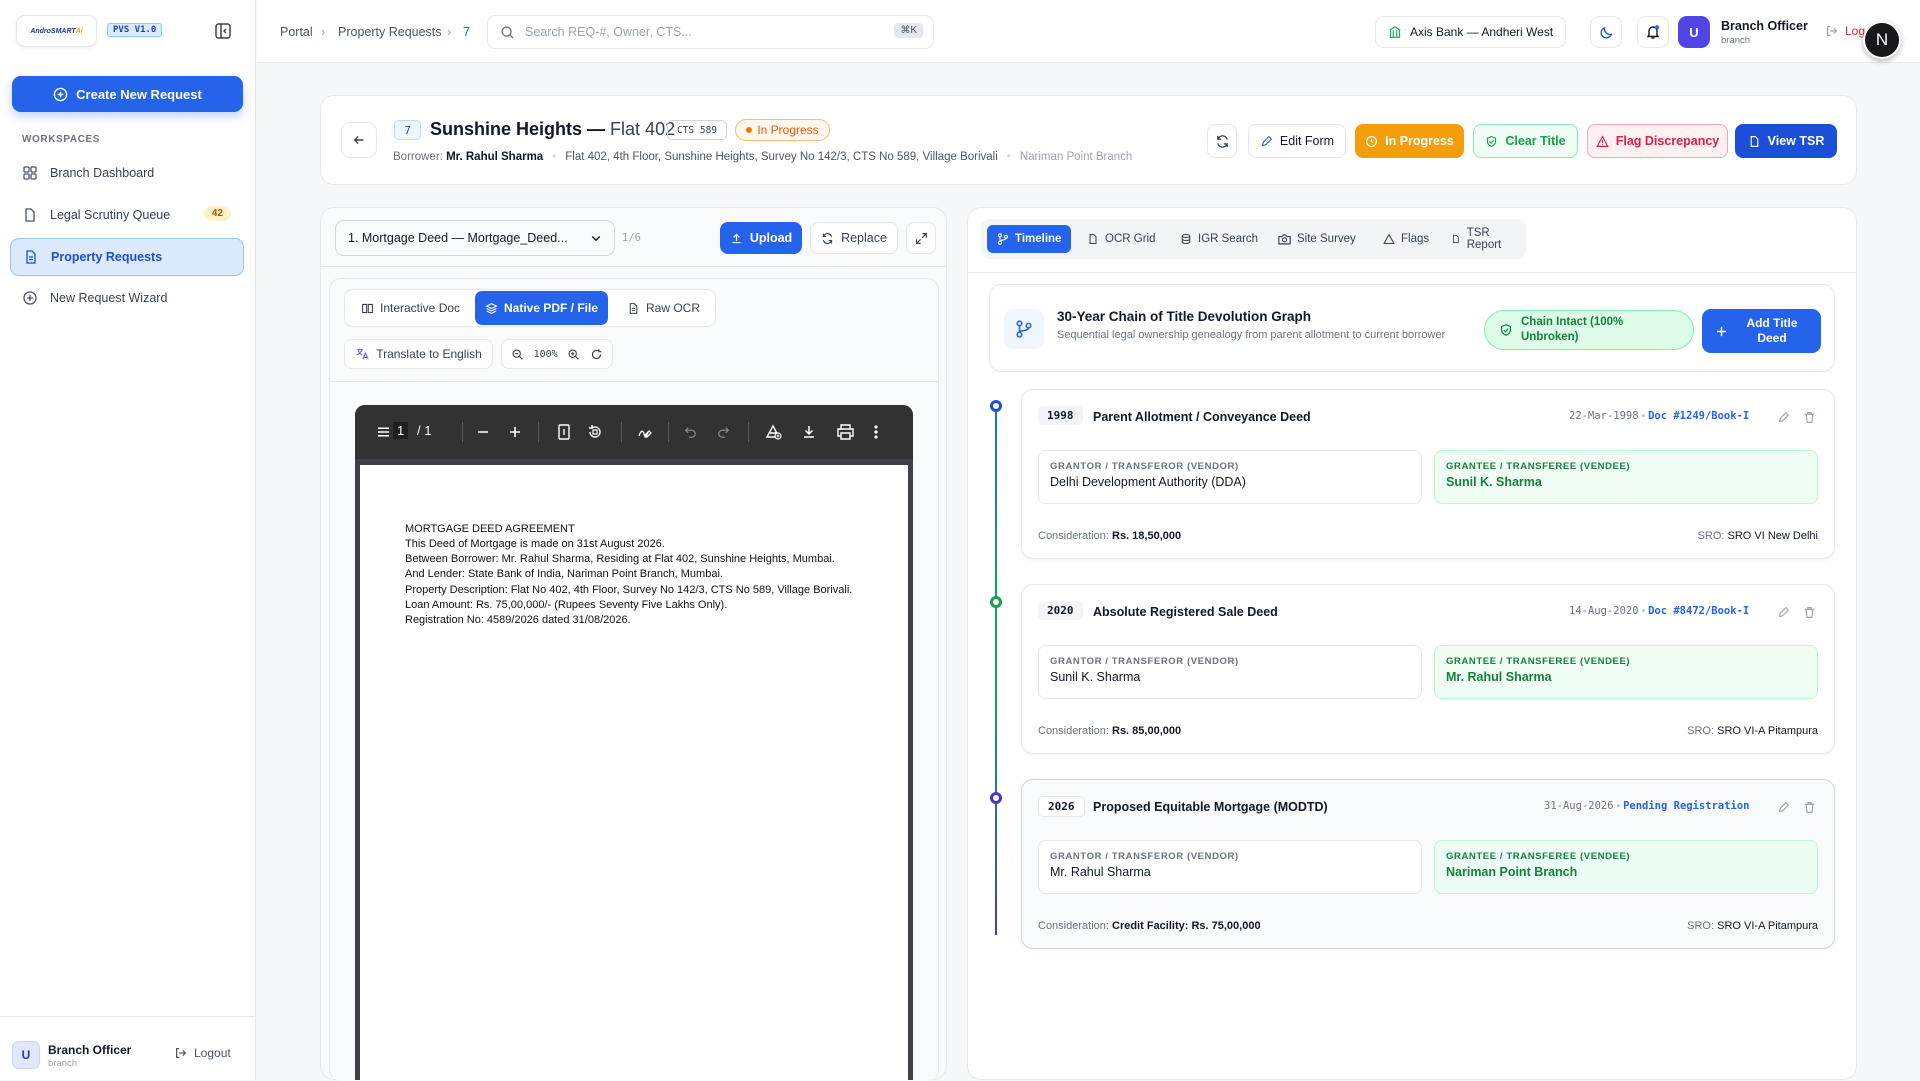 This screenshot has height=1081, width=1920. I want to click on workspaces-label: WORKSPACES, so click(61, 139).